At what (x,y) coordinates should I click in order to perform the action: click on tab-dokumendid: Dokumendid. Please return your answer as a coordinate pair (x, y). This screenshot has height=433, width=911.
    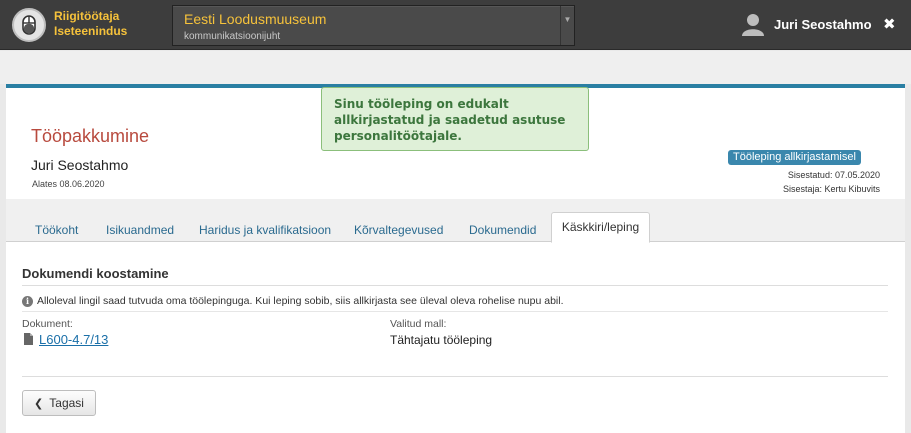
    Looking at the image, I should click on (502, 230).